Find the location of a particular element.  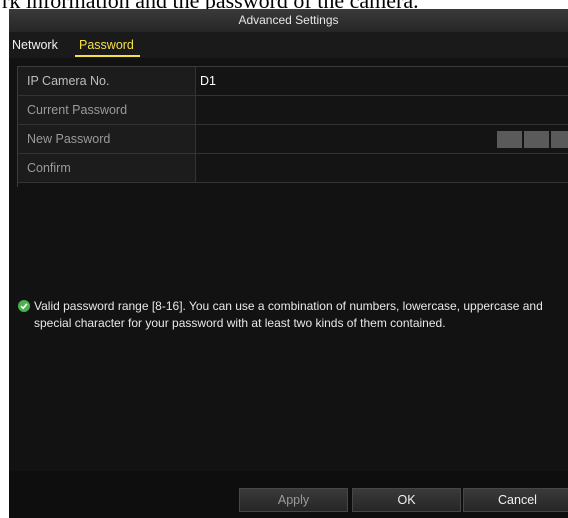

tab-network: Network is located at coordinates (35, 45).